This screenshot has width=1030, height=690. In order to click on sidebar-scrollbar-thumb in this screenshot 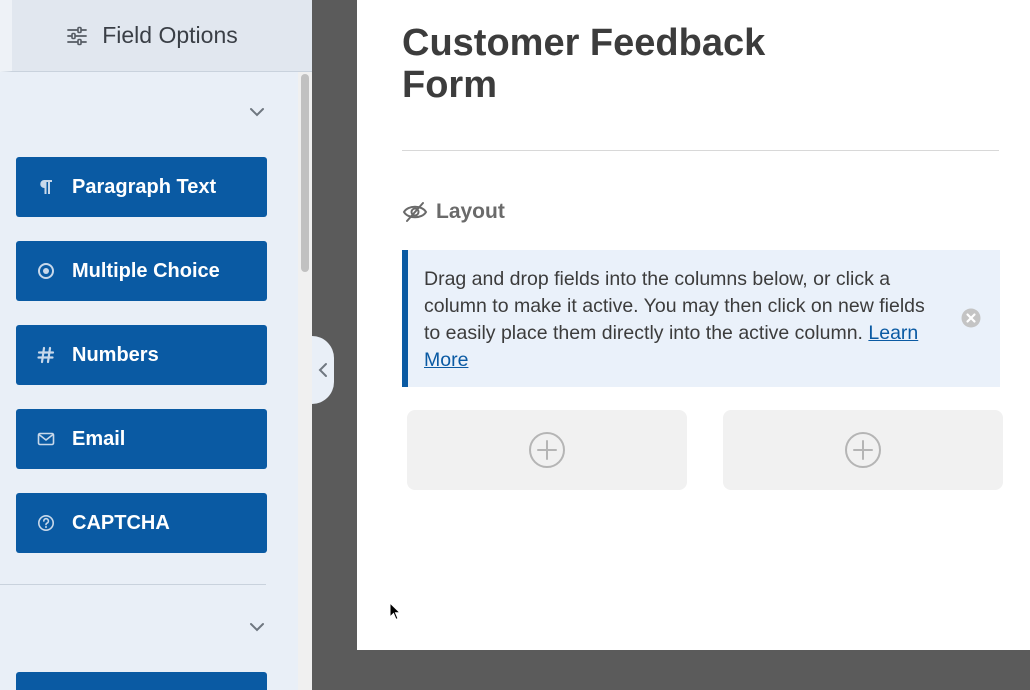, I will do `click(305, 173)`.